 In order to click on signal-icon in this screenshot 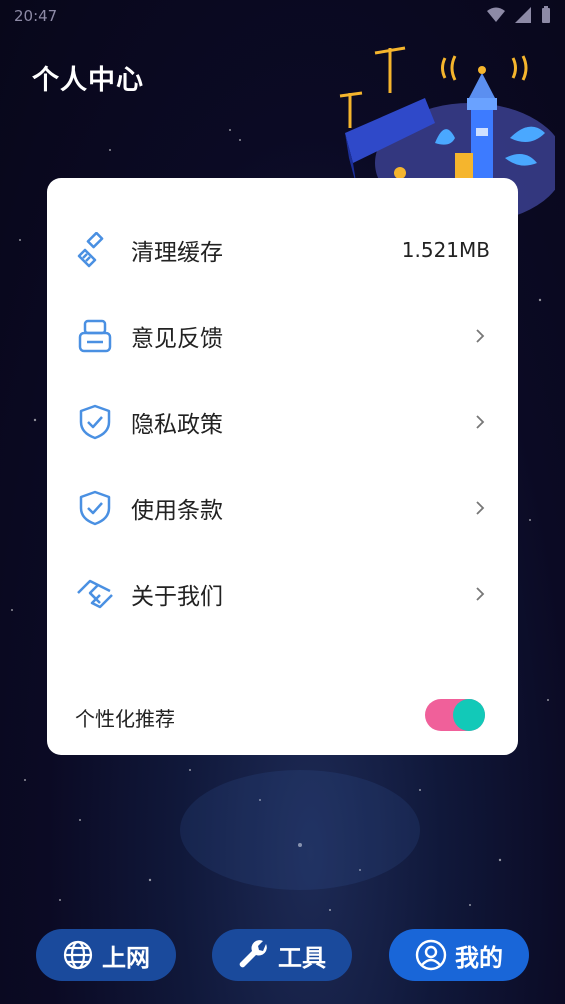, I will do `click(523, 15)`.